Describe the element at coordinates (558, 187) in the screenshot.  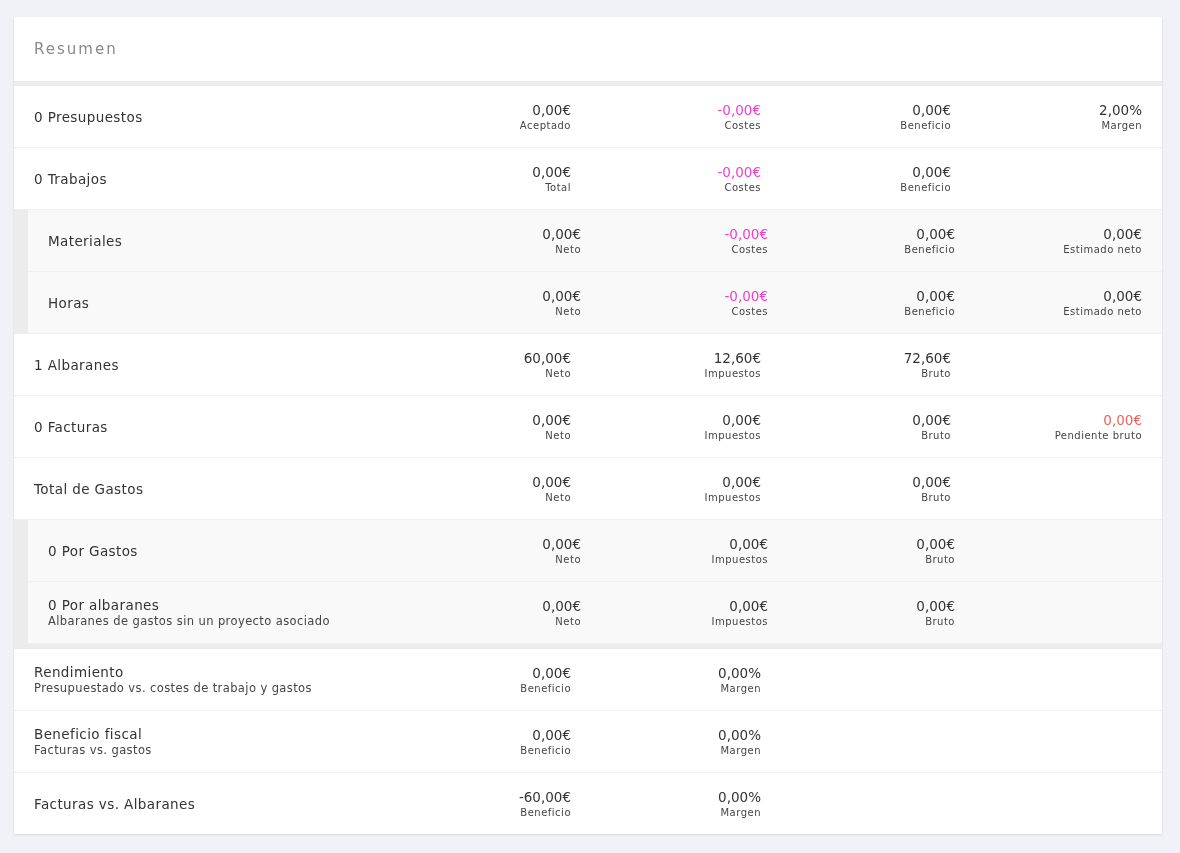
I see `amount-label: Total` at that location.